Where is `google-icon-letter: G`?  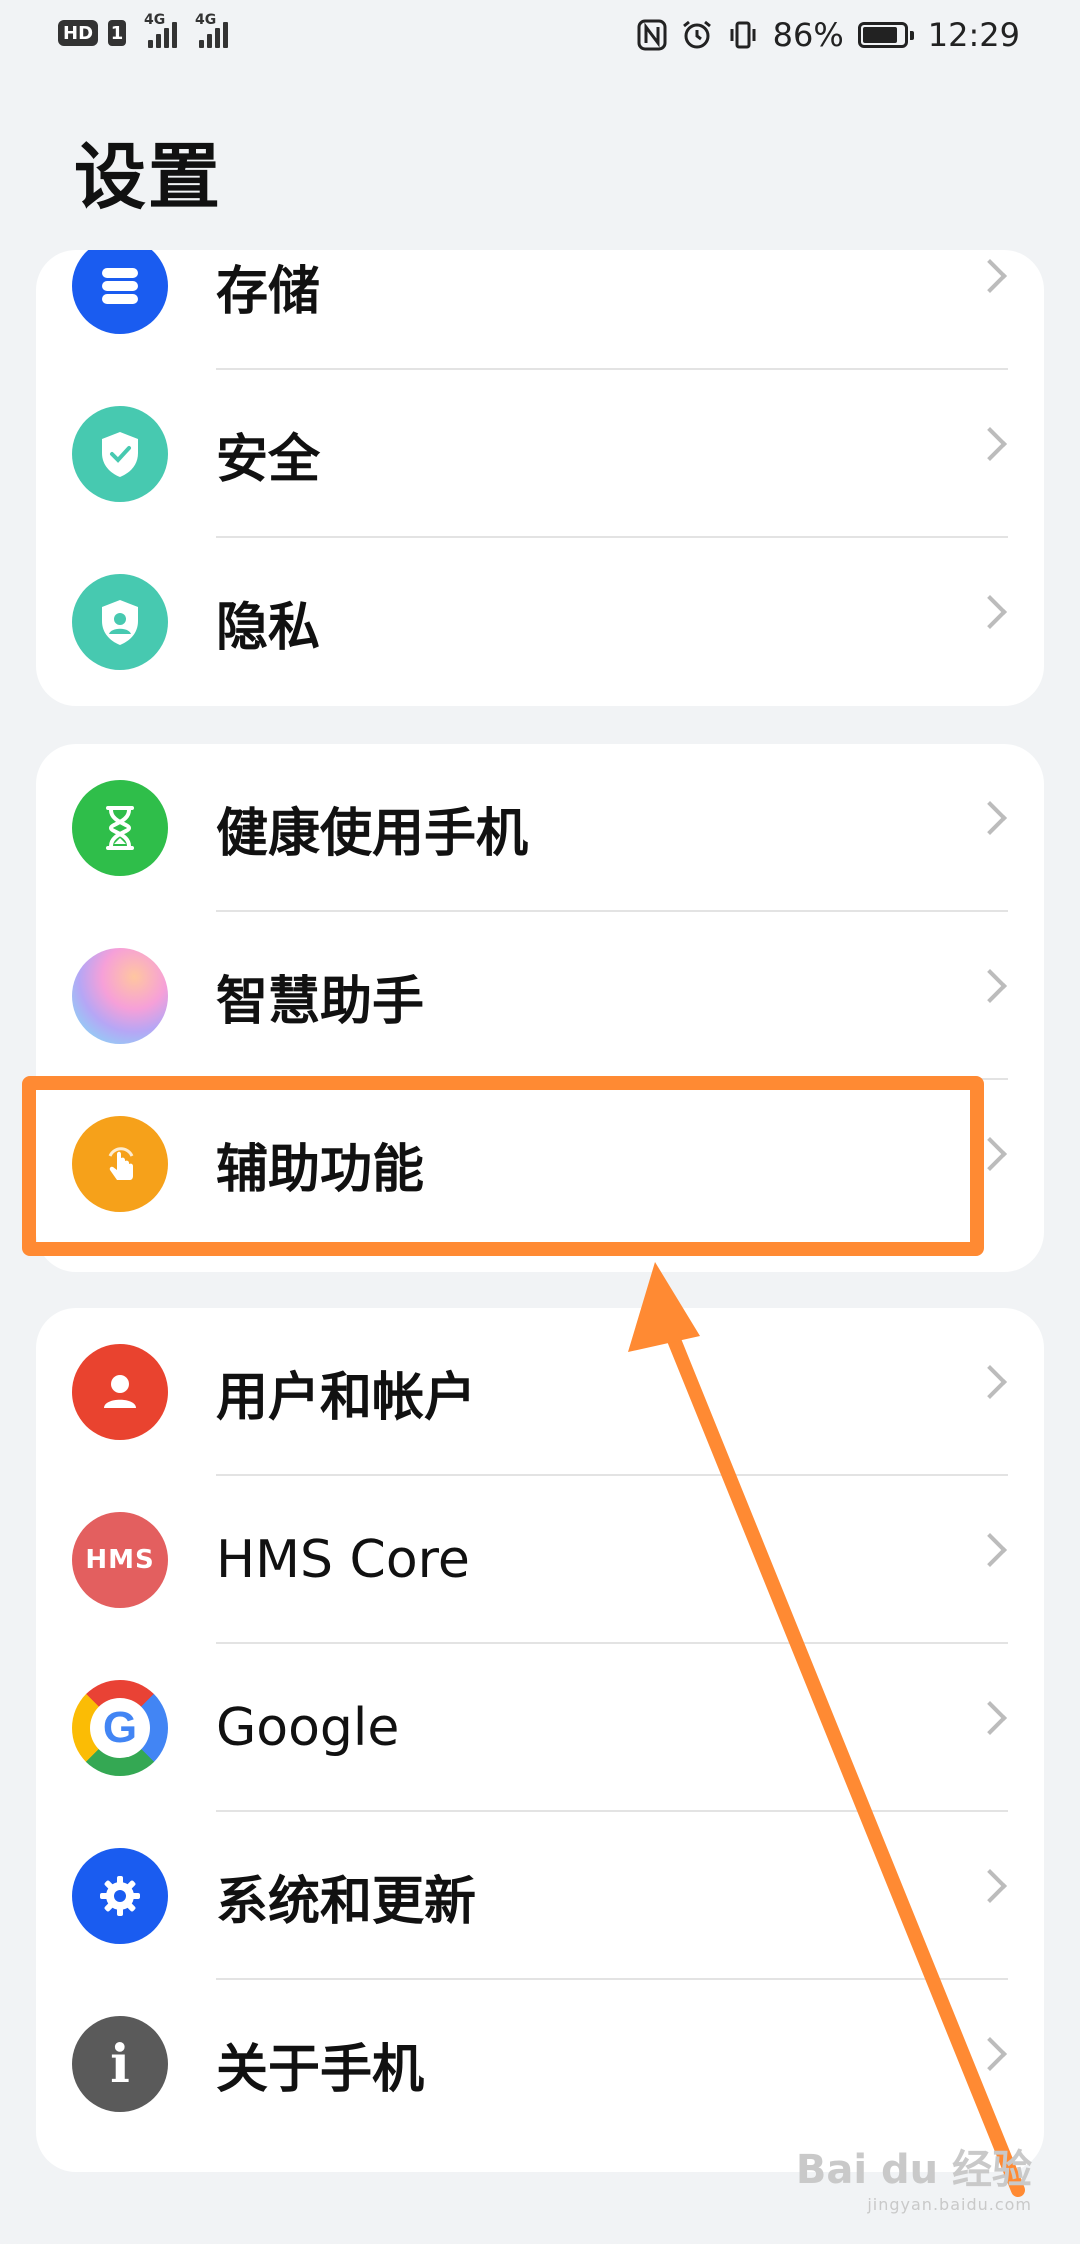
google-icon-letter: G is located at coordinates (120, 1727).